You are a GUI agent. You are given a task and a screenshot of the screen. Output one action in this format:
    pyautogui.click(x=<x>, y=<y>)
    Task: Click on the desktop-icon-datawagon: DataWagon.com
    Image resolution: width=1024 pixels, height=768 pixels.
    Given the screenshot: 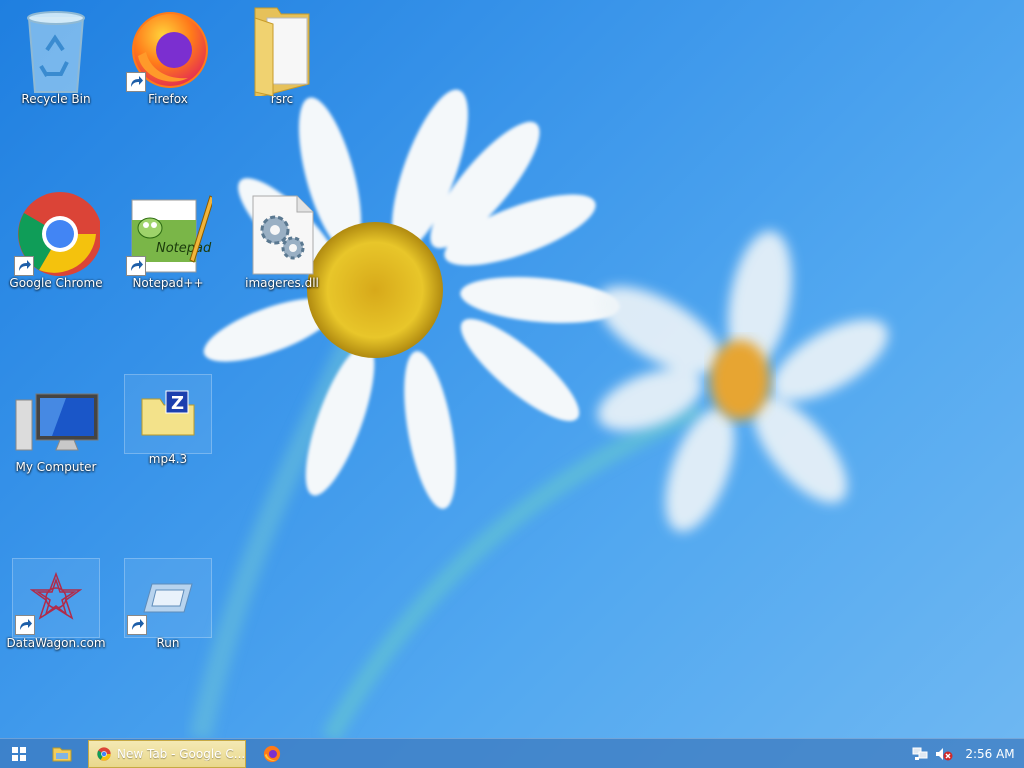 What is the action you would take?
    pyautogui.click(x=56, y=604)
    